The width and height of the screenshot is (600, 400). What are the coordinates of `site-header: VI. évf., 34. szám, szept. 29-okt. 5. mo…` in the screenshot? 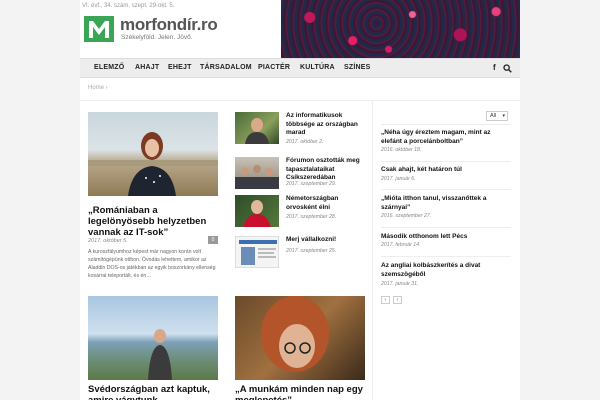 It's located at (300, 29).